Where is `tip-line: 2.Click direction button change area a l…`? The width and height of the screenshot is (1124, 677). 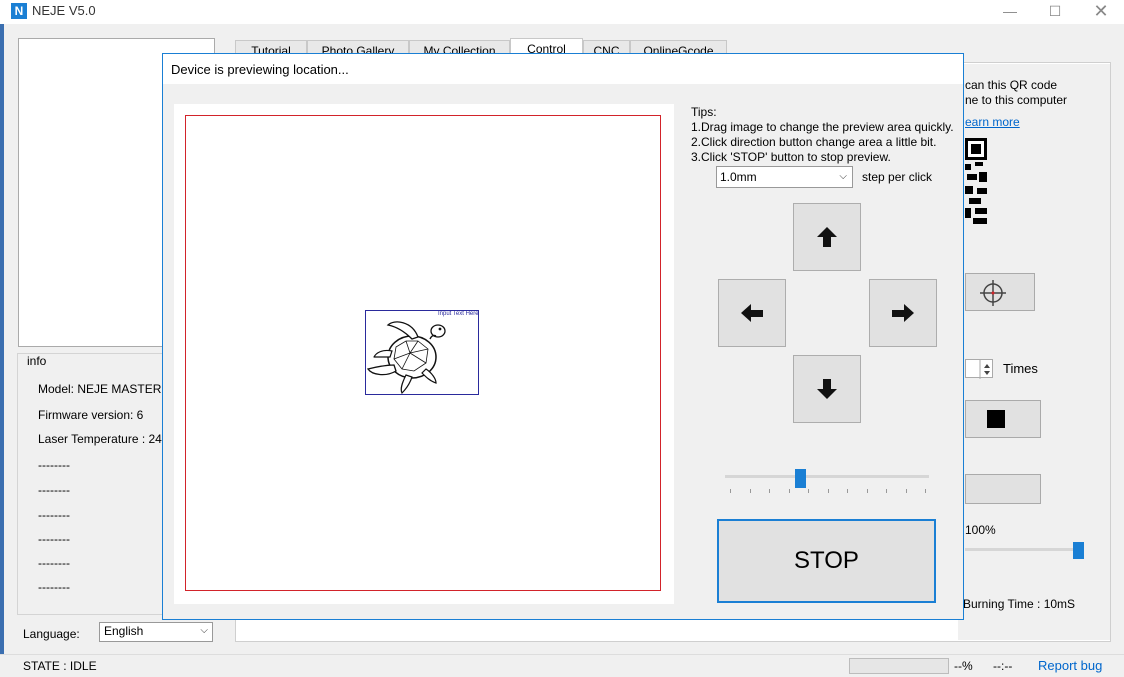
tip-line: 2.Click direction button change area a l… is located at coordinates (814, 142).